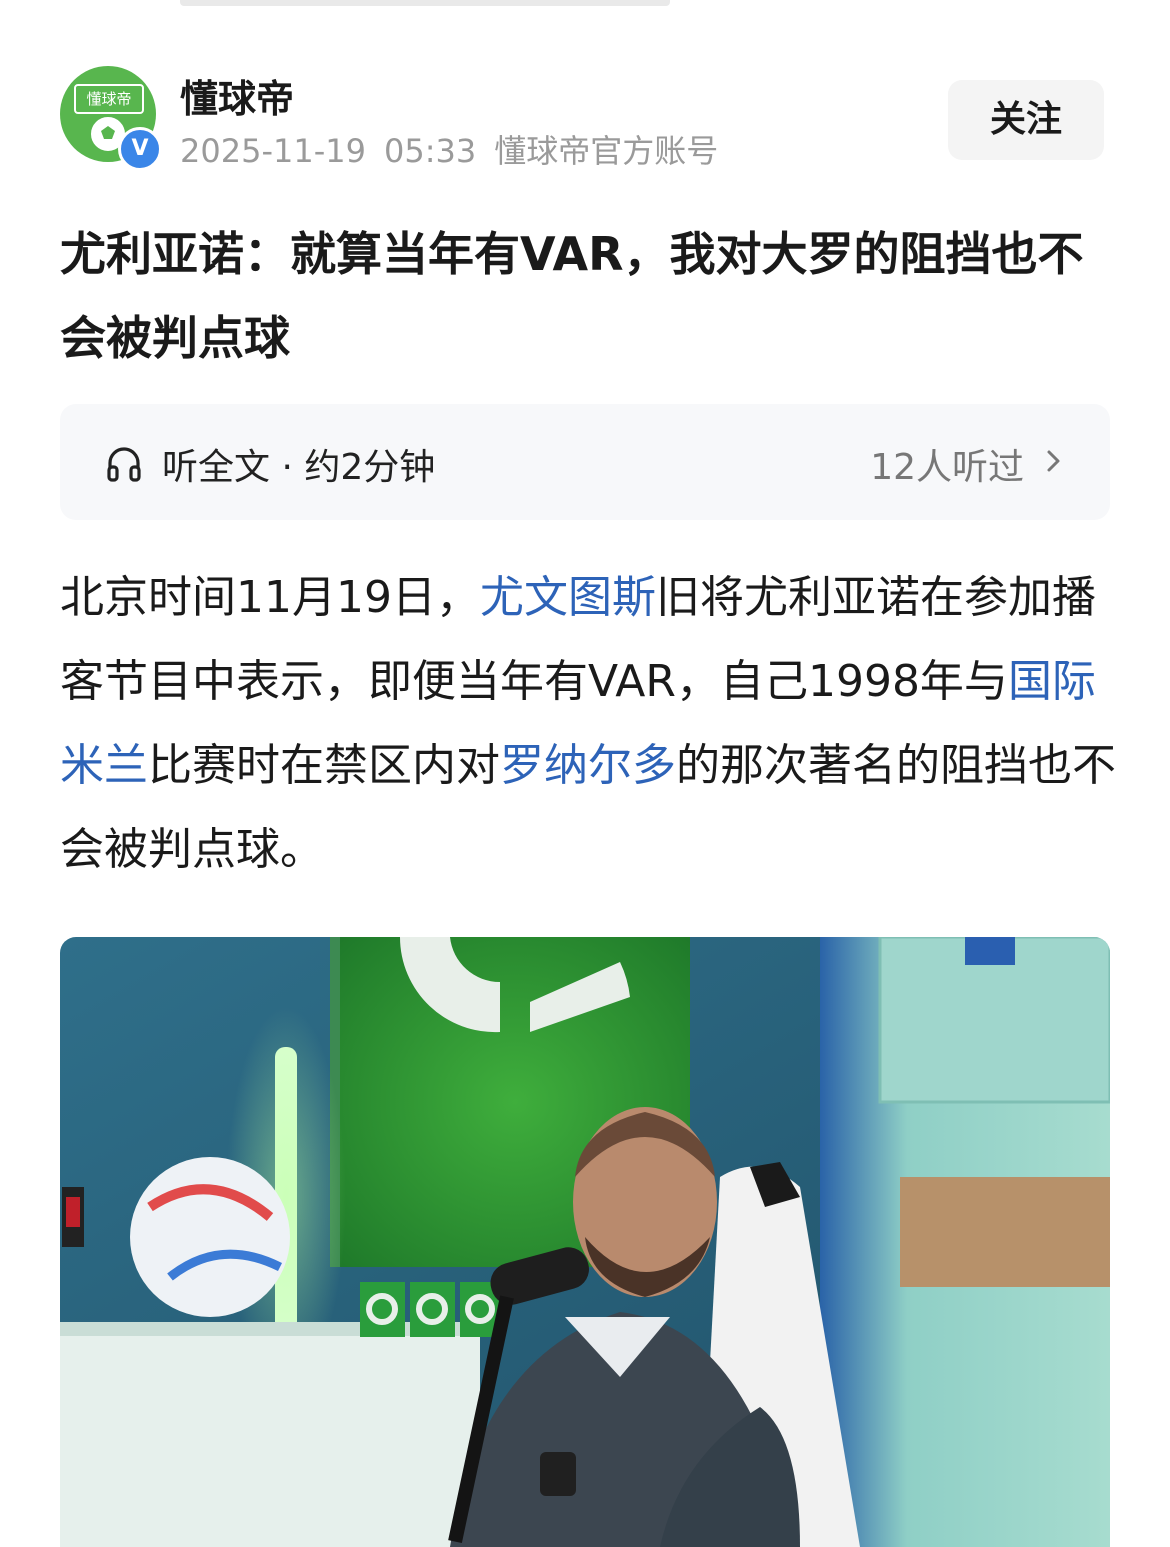 The image size is (1170, 1547). I want to click on listen-count: 12人听过, so click(947, 467).